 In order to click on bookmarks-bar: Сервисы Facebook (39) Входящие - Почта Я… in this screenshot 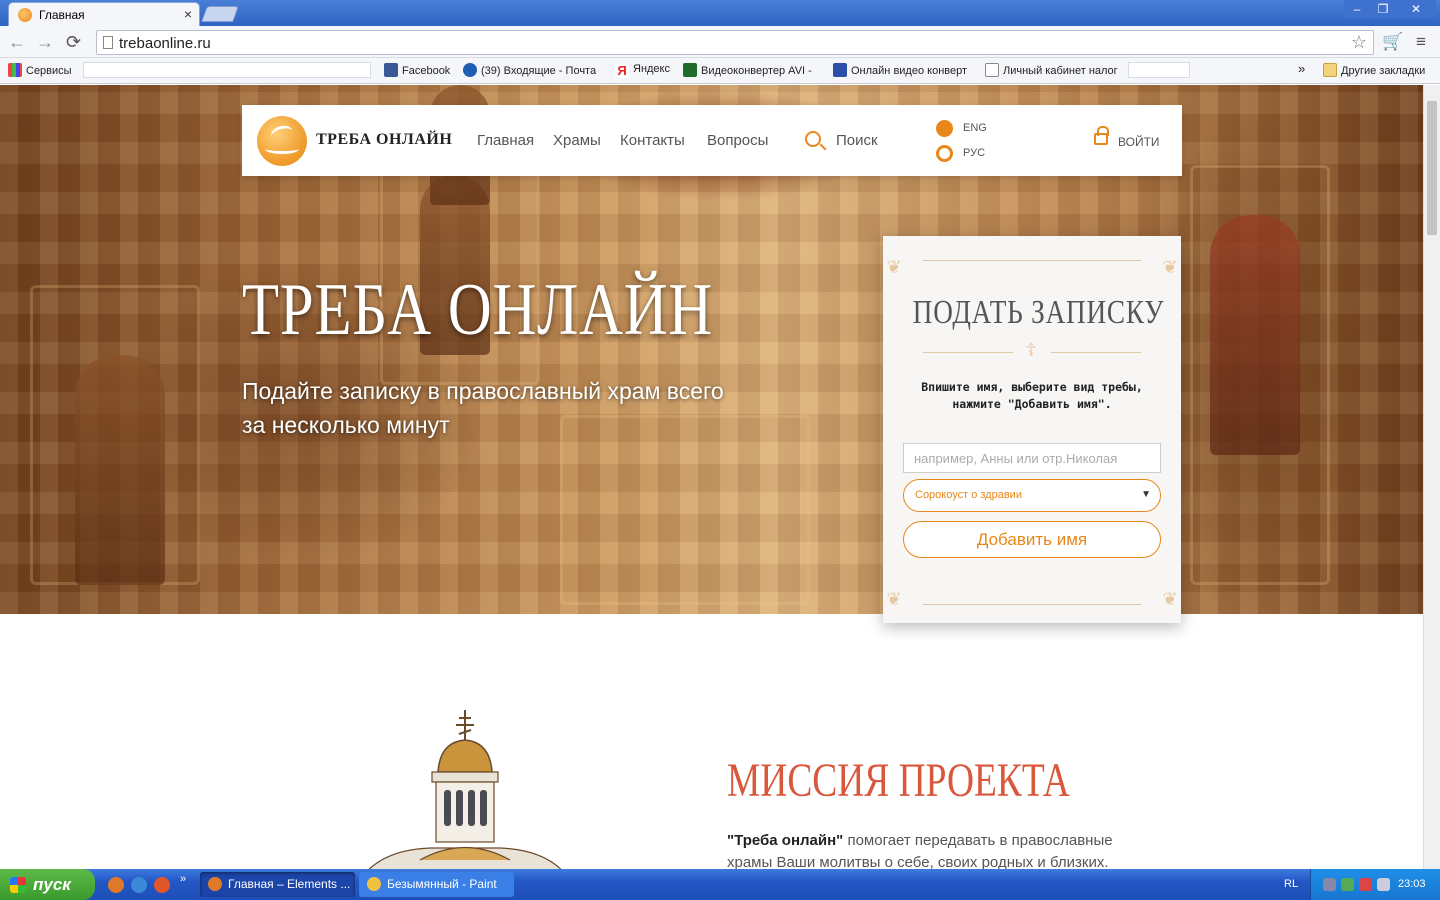, I will do `click(720, 71)`.